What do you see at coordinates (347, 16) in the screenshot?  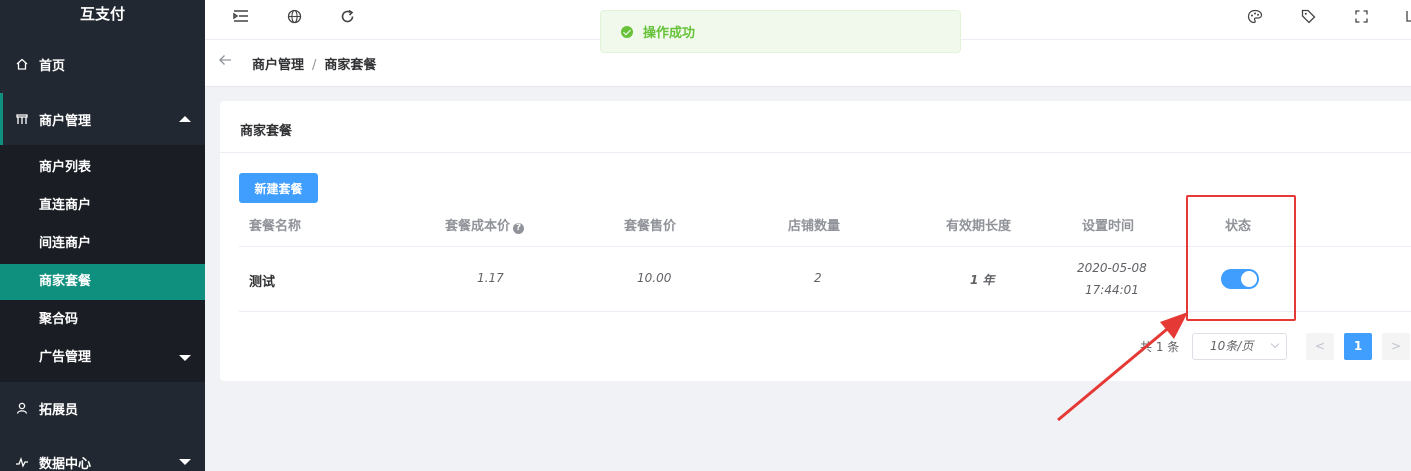 I see `refresh-icon` at bounding box center [347, 16].